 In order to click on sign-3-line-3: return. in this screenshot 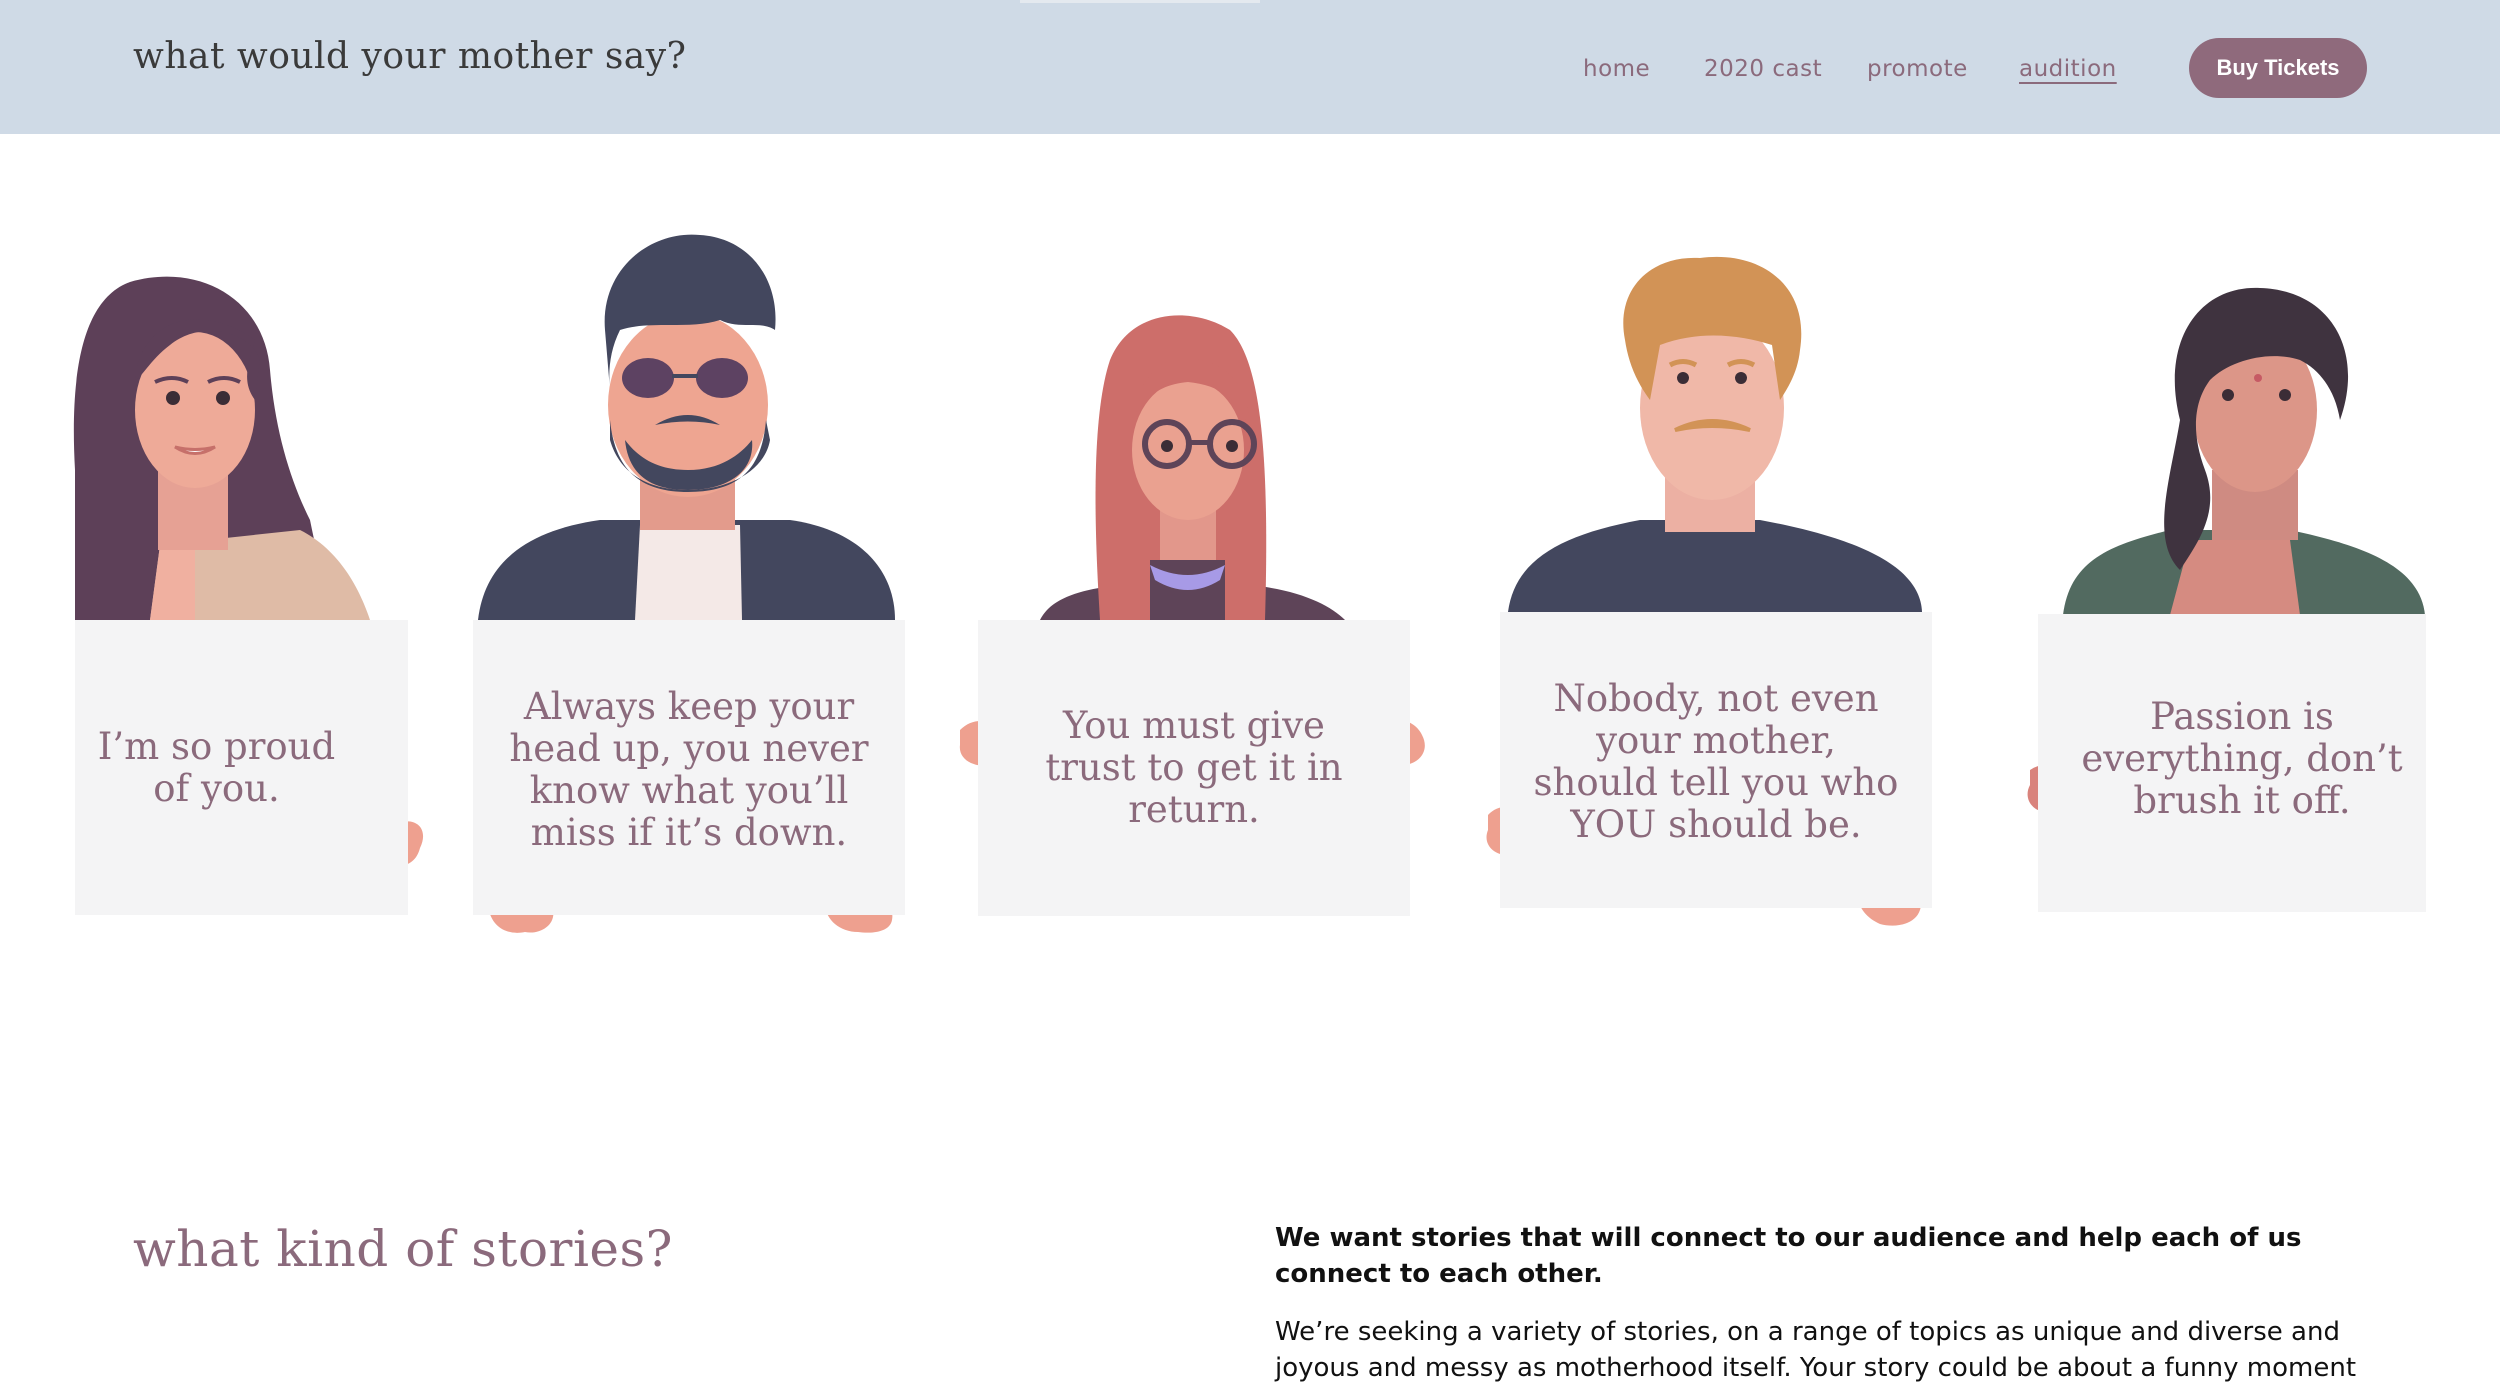, I will do `click(1194, 809)`.